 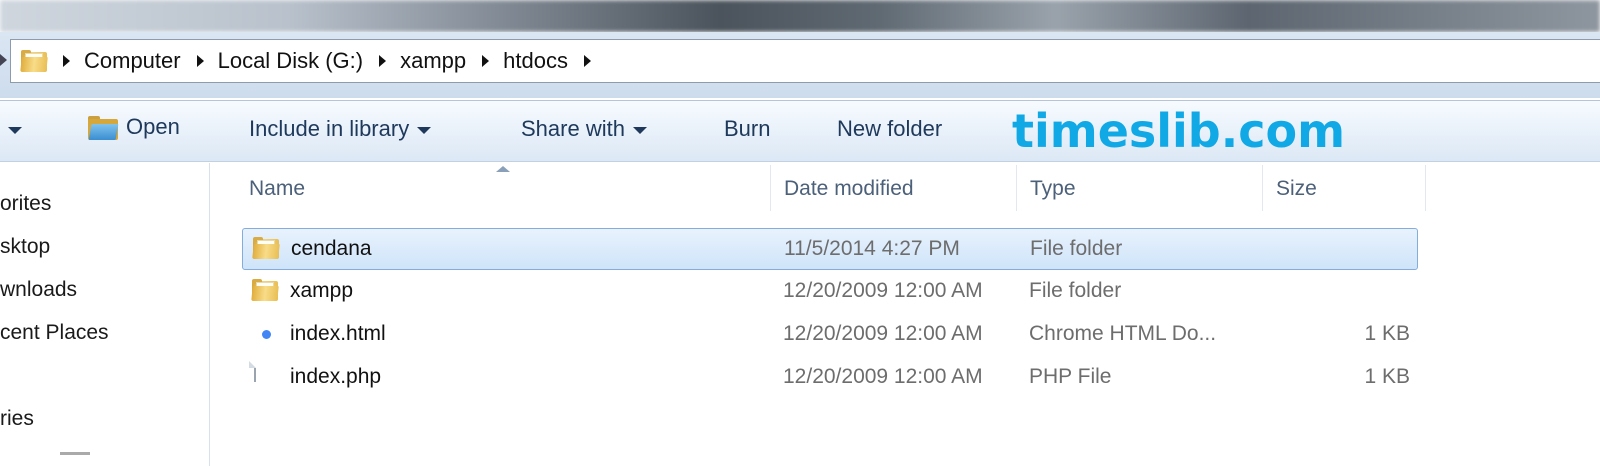 What do you see at coordinates (340, 129) in the screenshot?
I see `include-in-library-button: Include in library` at bounding box center [340, 129].